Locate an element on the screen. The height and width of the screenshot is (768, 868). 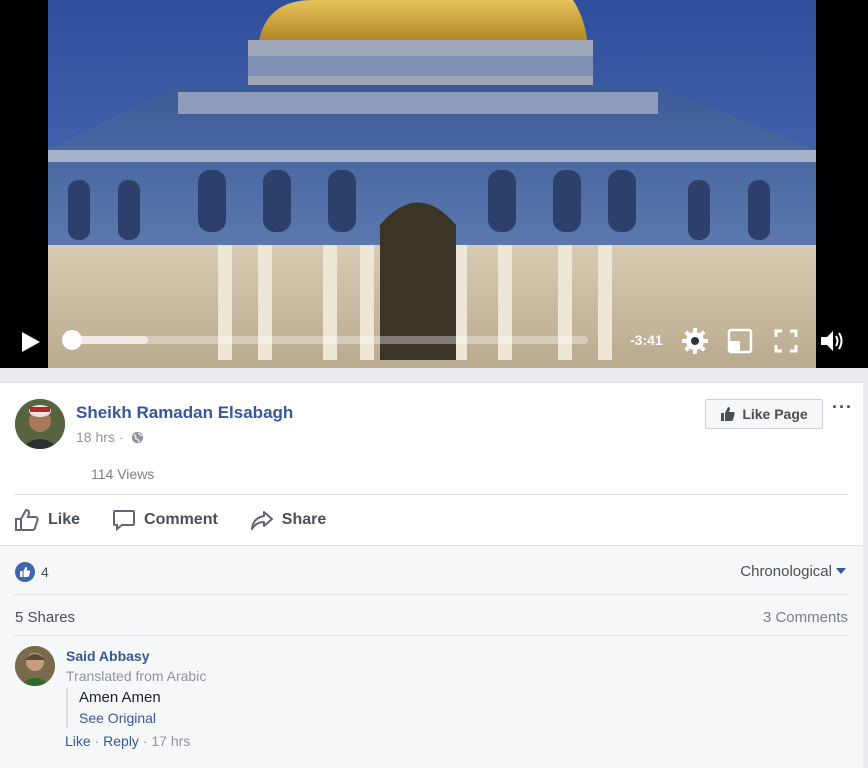
like-reaction-icon is located at coordinates (25, 572).